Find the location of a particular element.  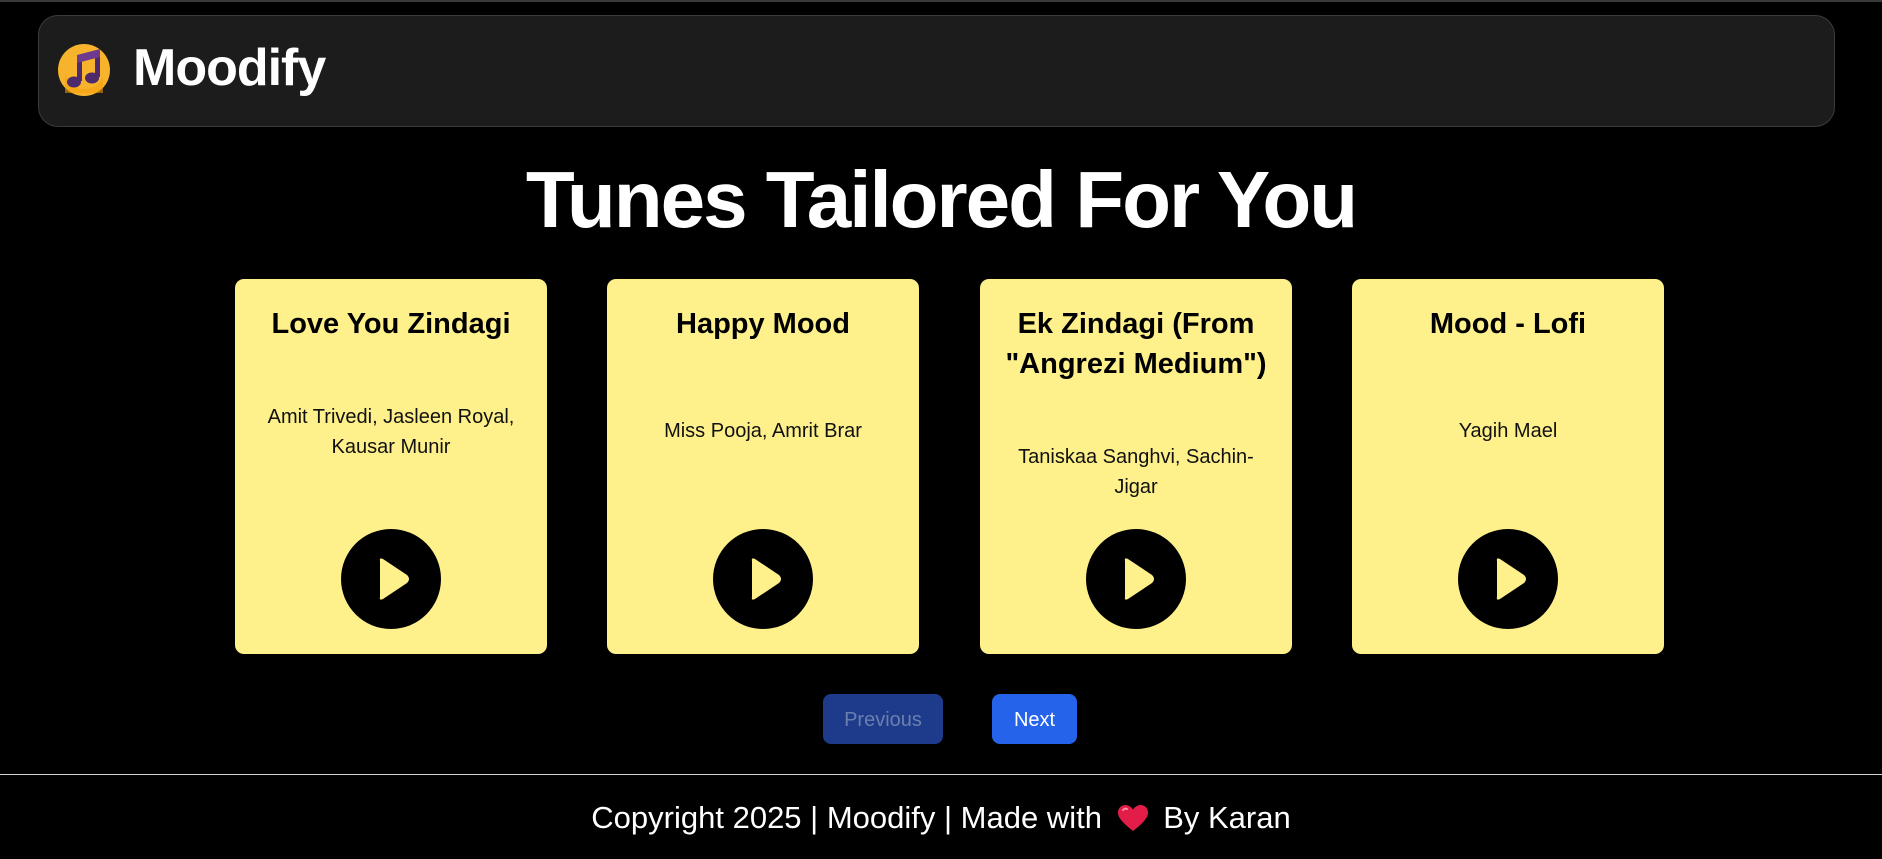

song-artist: Taniskaa Sanghvi, Sachin-Jigar is located at coordinates (1136, 472).